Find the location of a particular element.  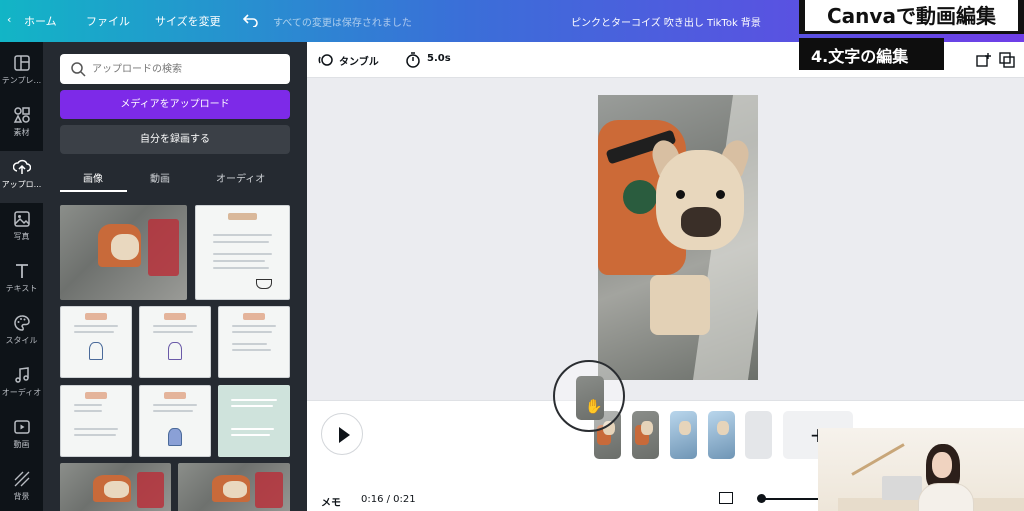

video-icon is located at coordinates (21, 427).